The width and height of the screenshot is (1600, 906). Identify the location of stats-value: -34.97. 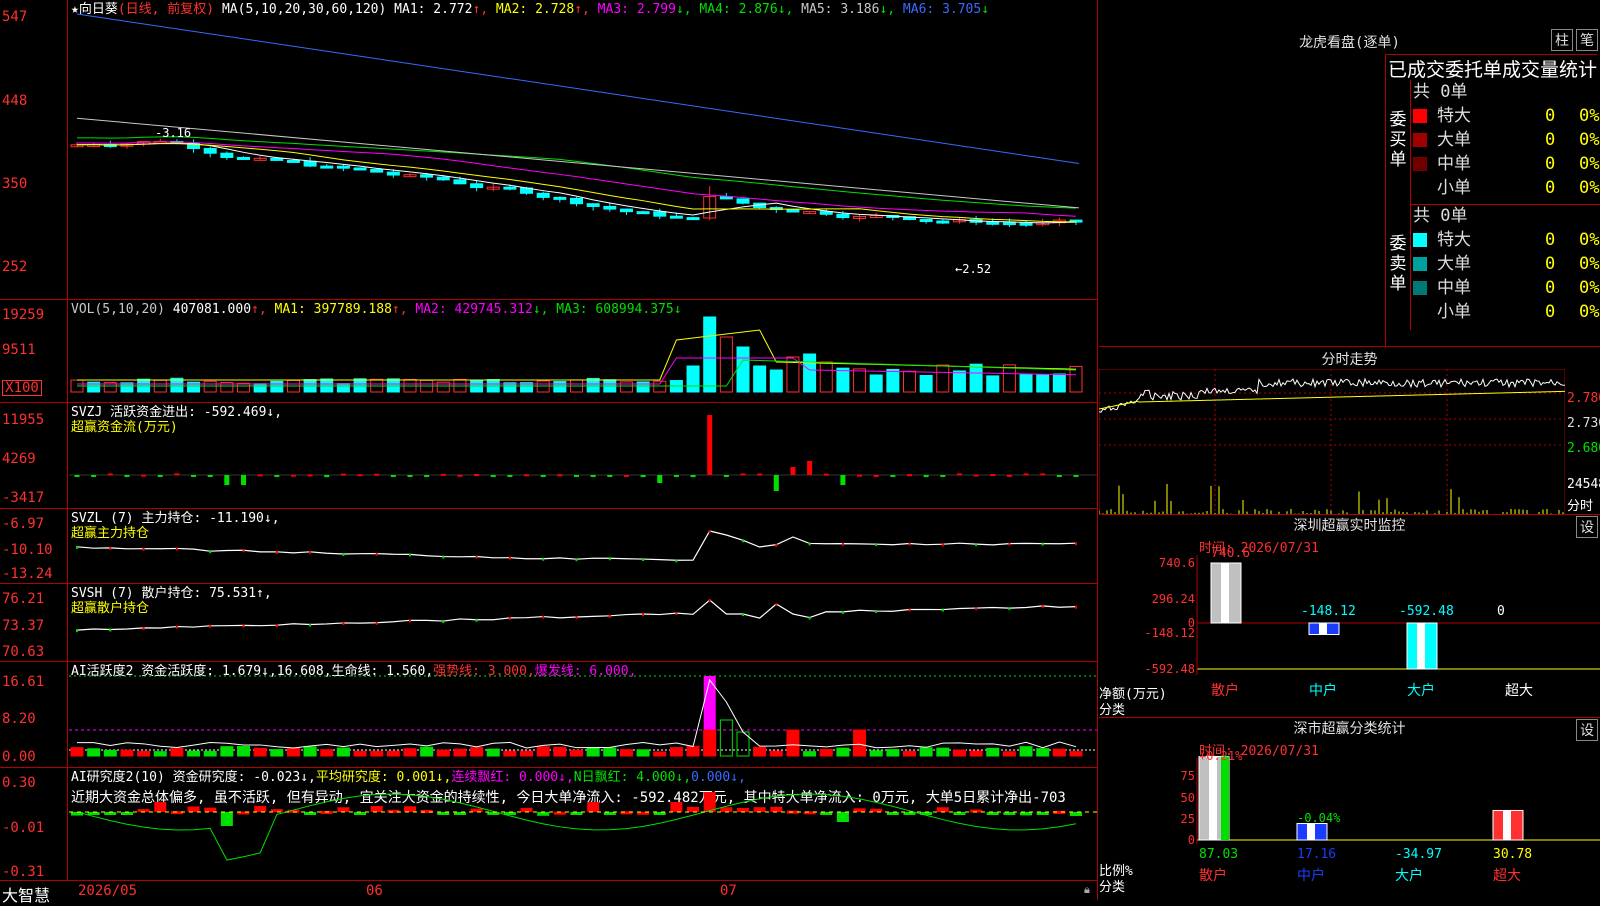
(1418, 854).